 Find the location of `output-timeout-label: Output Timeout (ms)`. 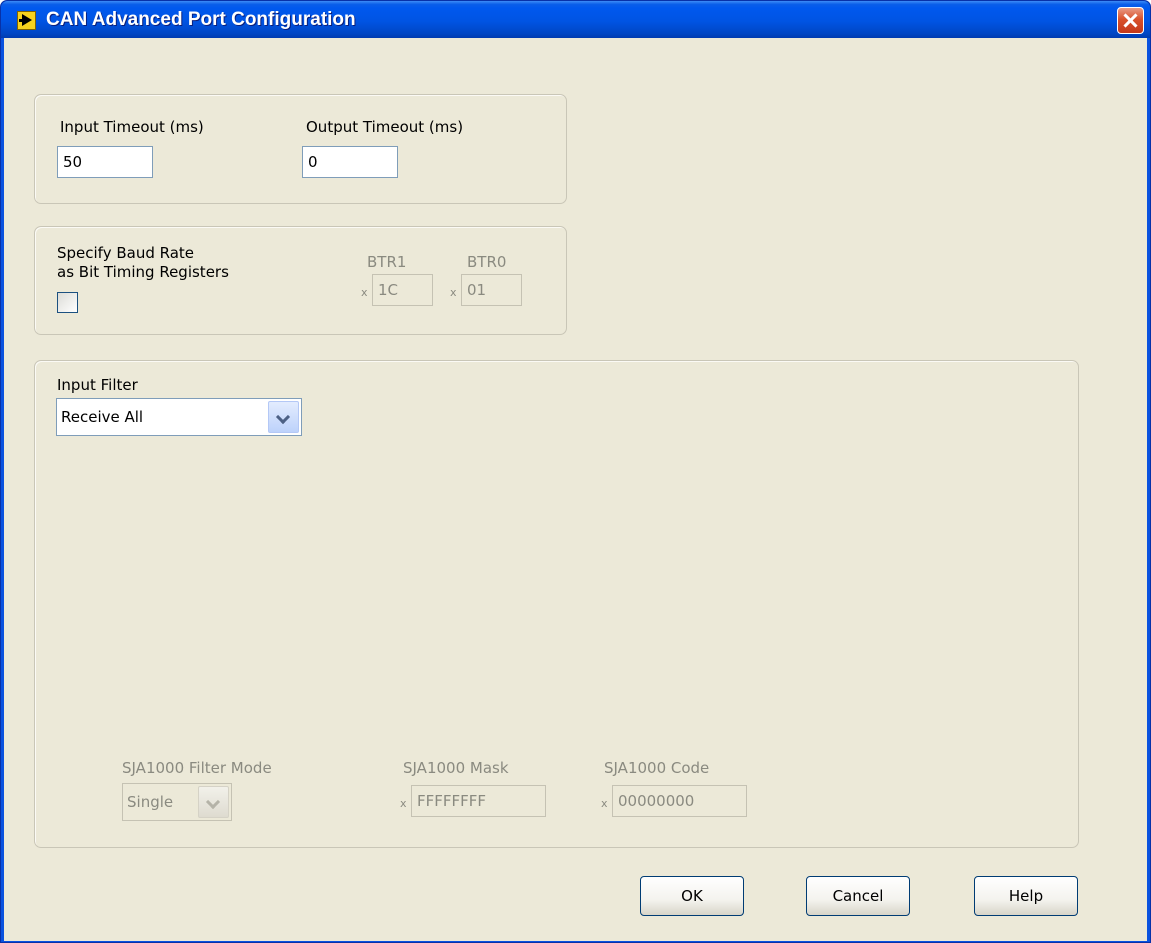

output-timeout-label: Output Timeout (ms) is located at coordinates (385, 127).